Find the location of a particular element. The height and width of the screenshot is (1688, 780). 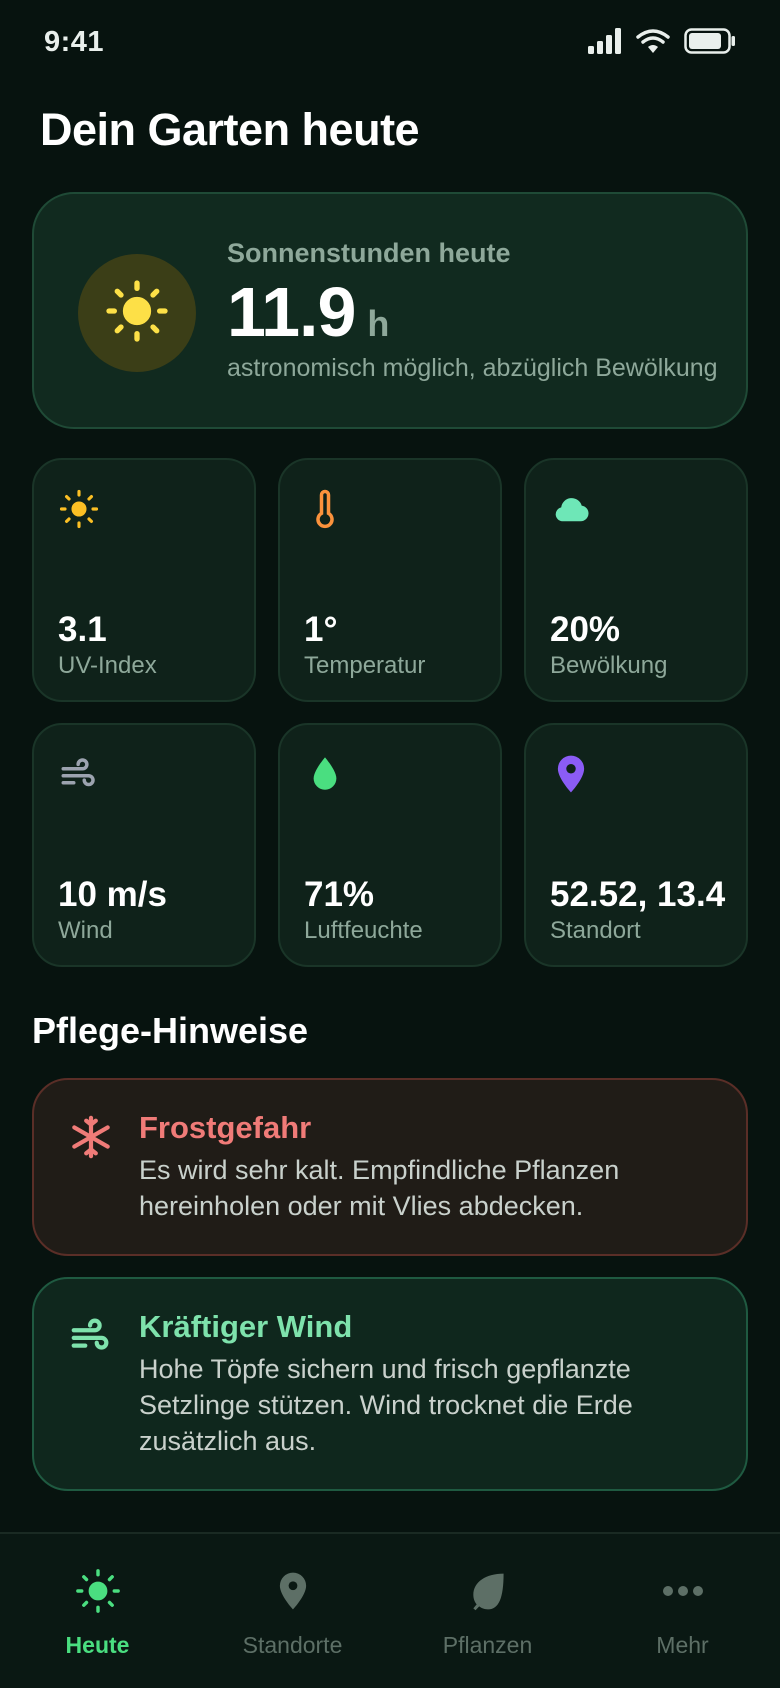

wifi-icon is located at coordinates (653, 43).